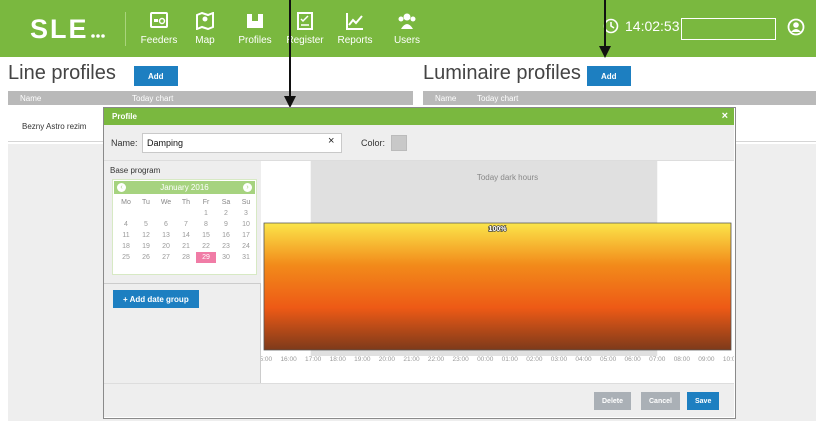 This screenshot has height=421, width=816. Describe the element at coordinates (124, 116) in the screenshot. I see `dialog-title: Profile` at that location.